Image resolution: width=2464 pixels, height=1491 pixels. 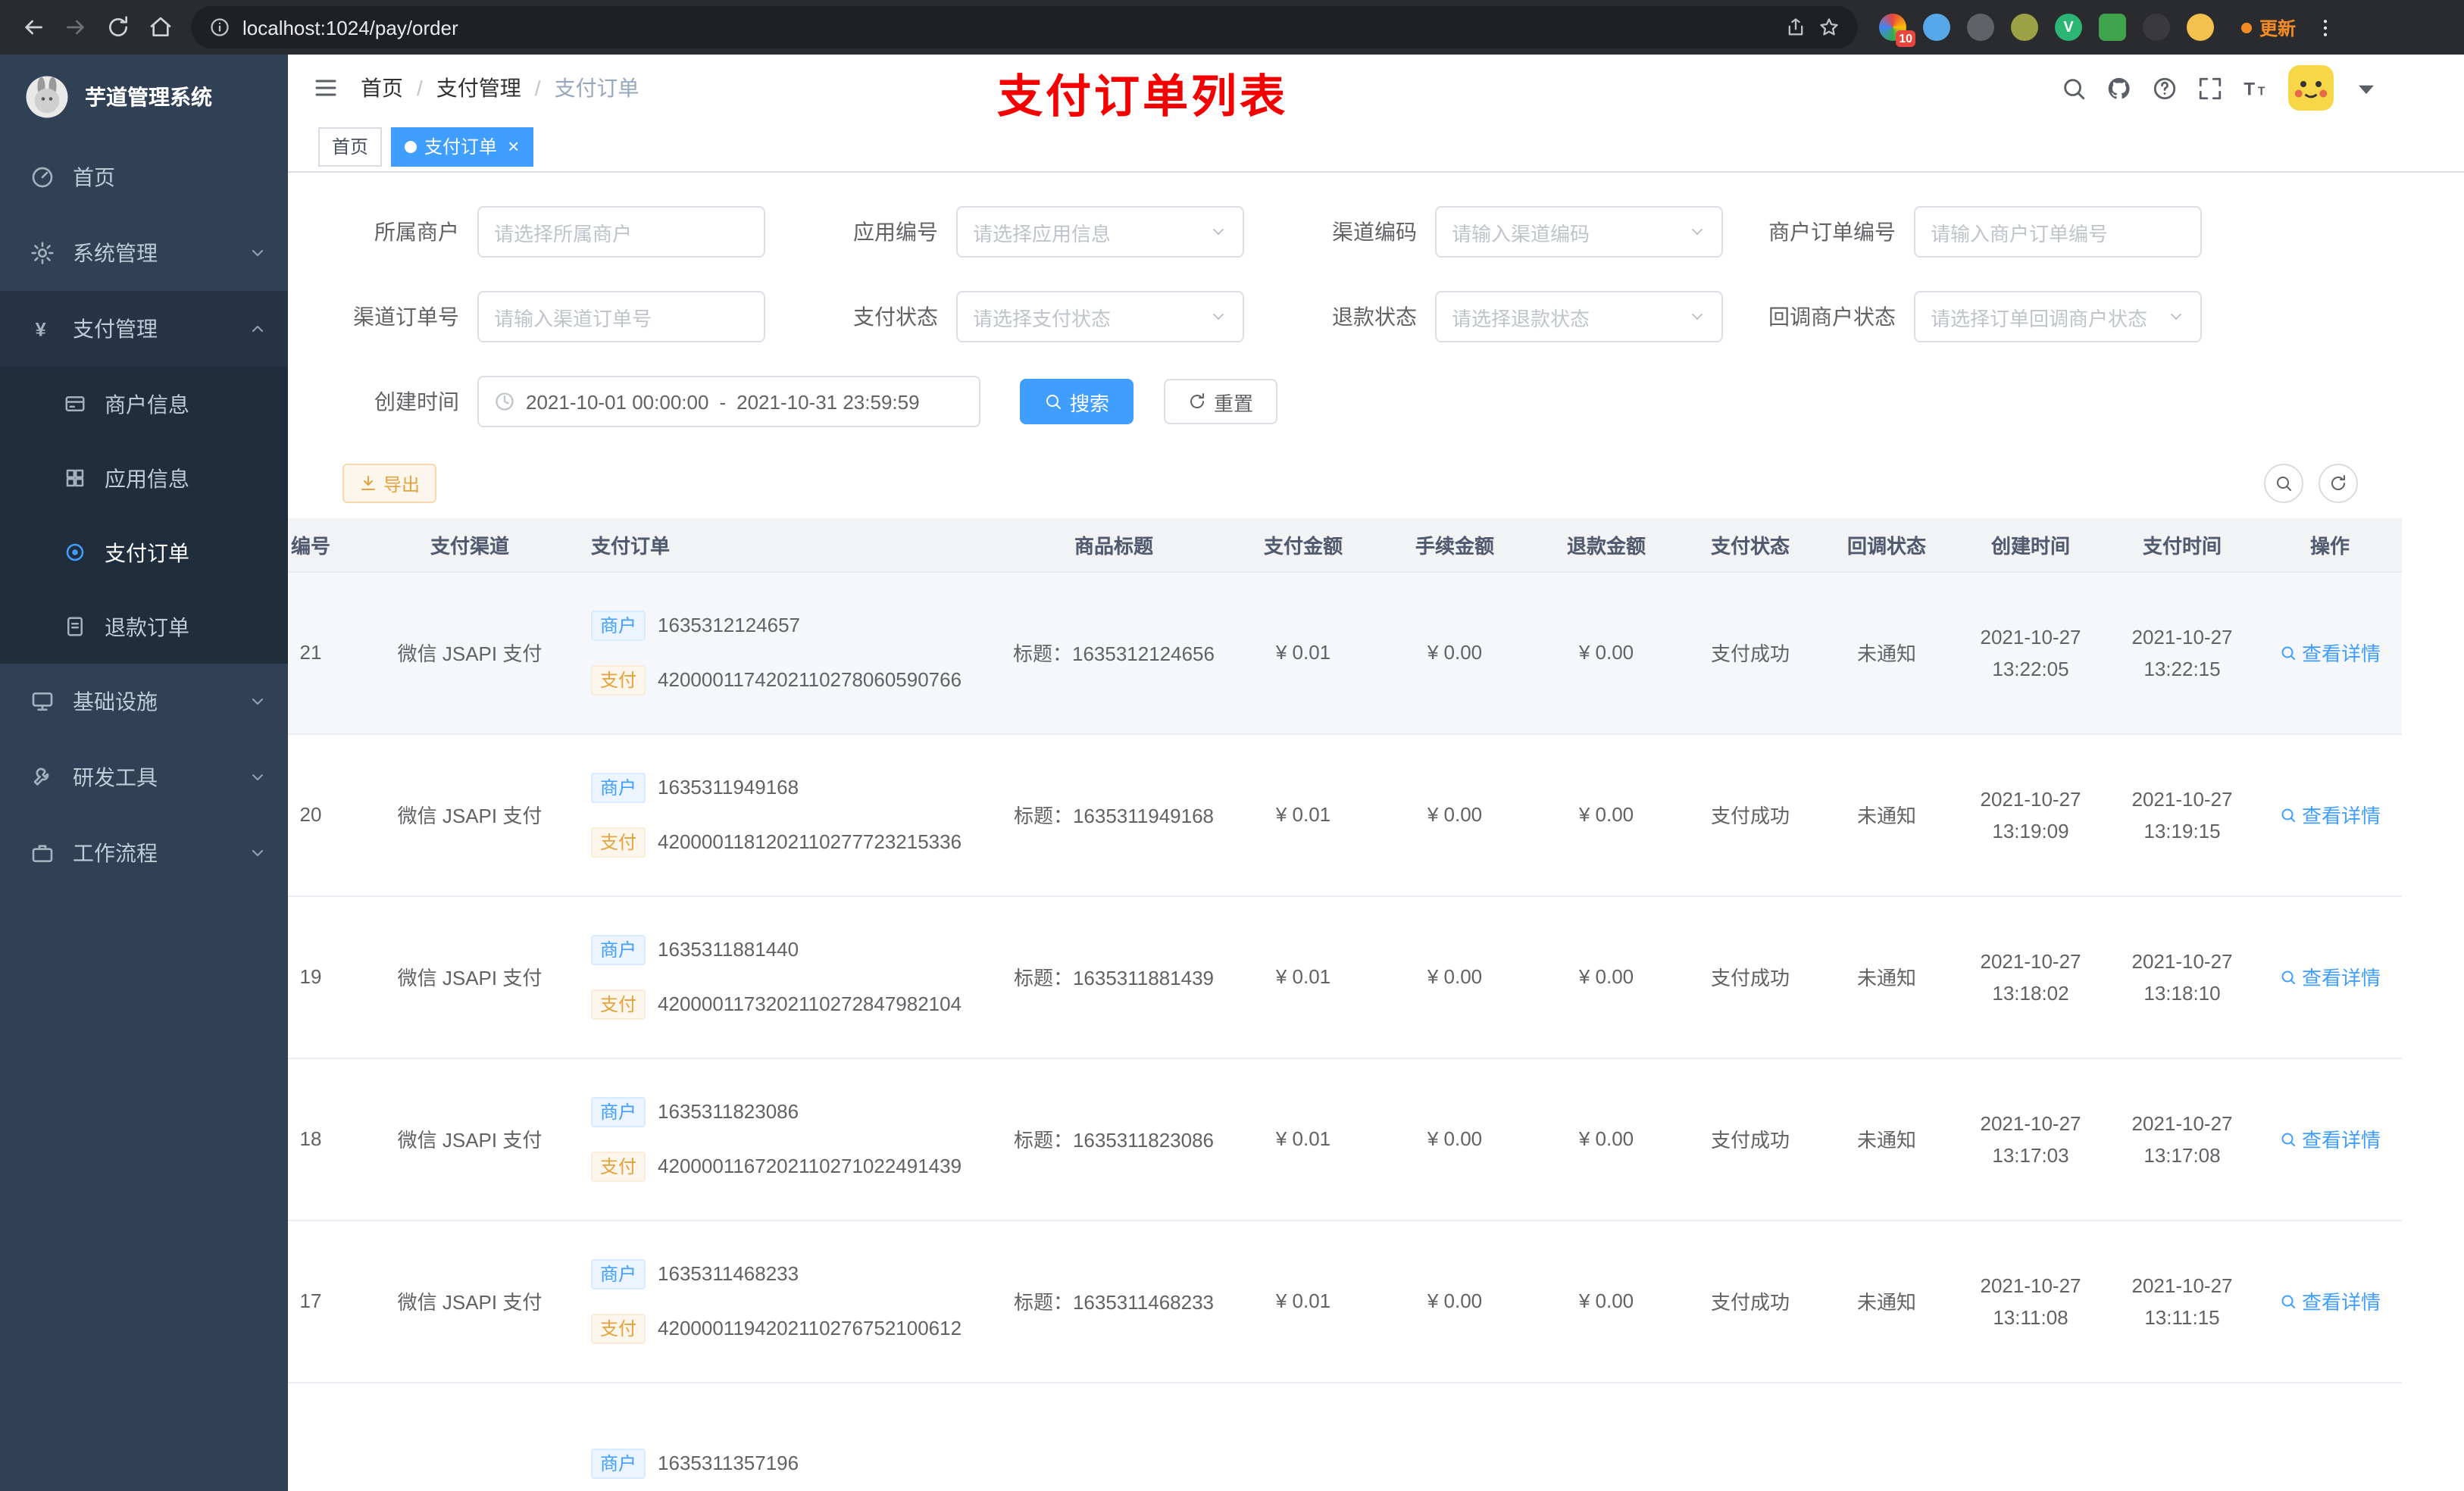 What do you see at coordinates (2256, 88) in the screenshot?
I see `fontsize-icon: TT` at bounding box center [2256, 88].